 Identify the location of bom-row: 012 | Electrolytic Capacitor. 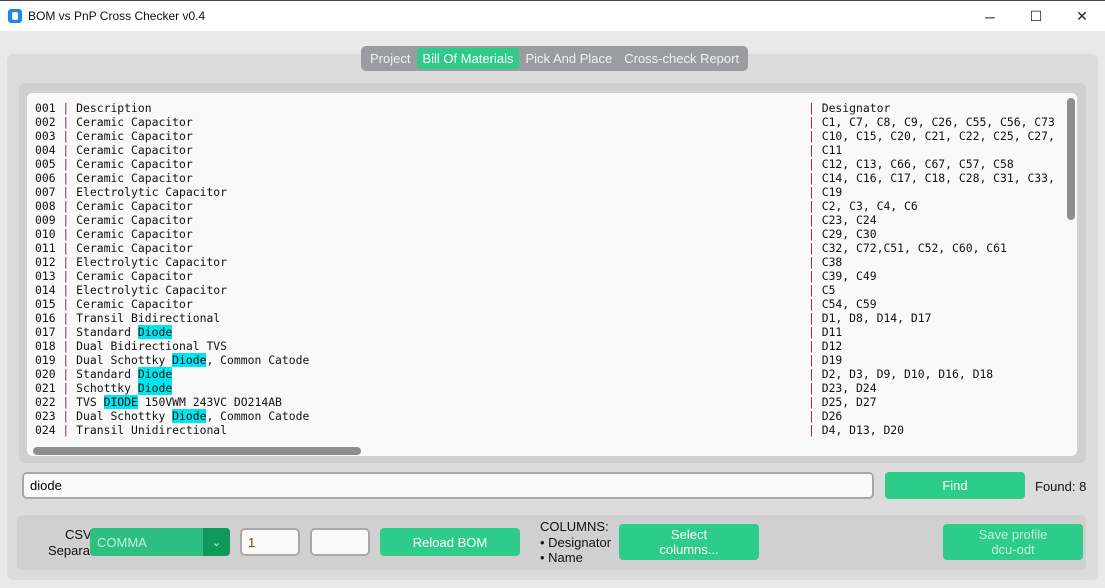
(131, 262).